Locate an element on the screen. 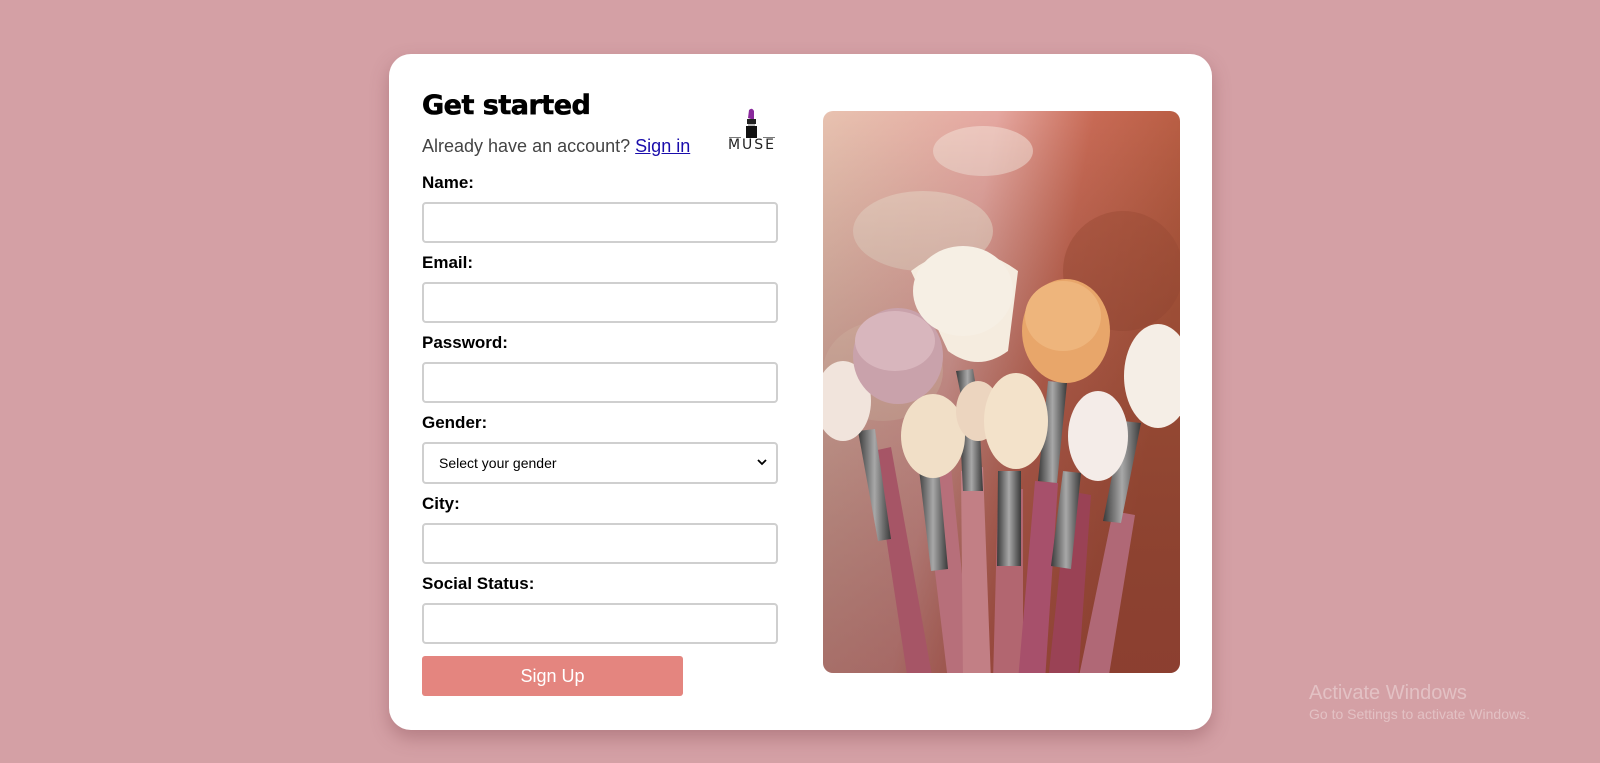  signin-link: Sign in is located at coordinates (662, 146).